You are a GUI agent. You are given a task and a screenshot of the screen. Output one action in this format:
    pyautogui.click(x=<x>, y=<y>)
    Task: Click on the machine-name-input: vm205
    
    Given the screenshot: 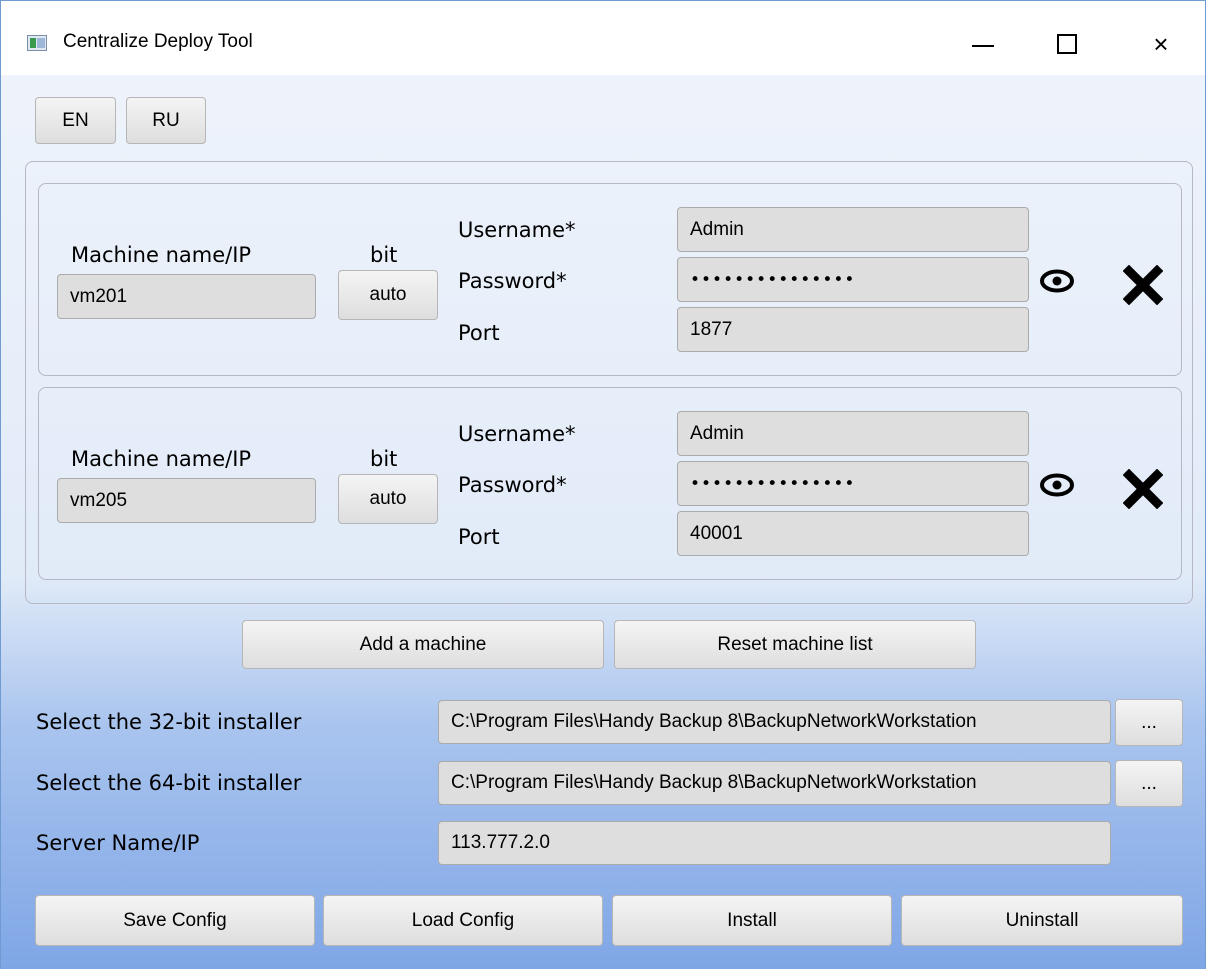 What is the action you would take?
    pyautogui.click(x=186, y=500)
    